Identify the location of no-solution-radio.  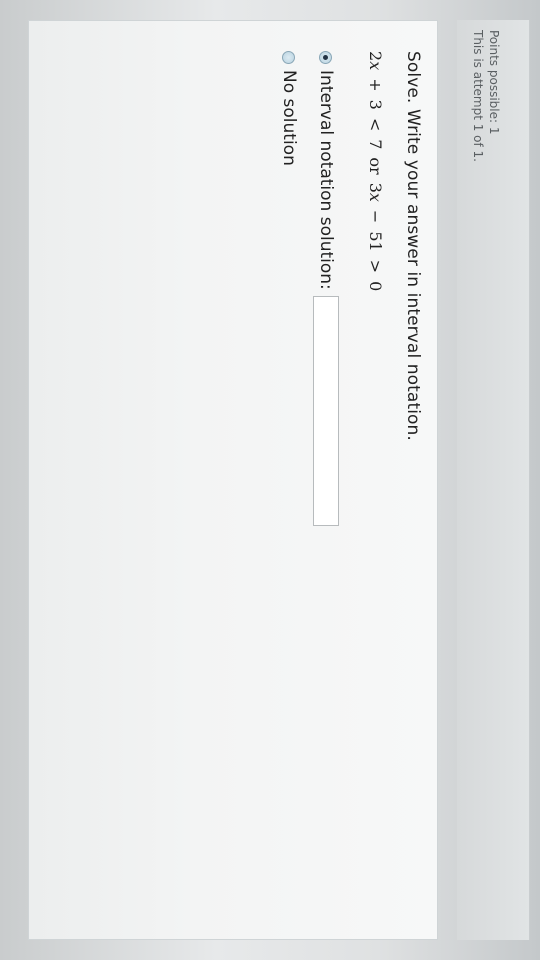
(289, 57).